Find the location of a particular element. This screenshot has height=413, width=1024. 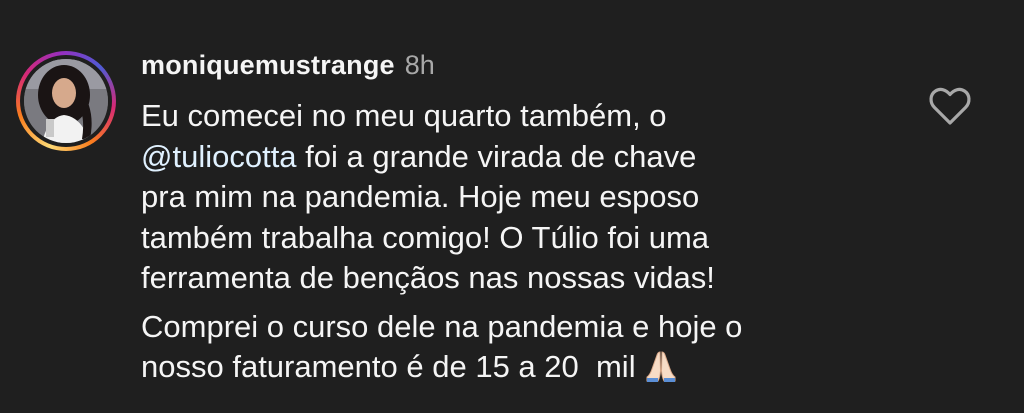

comment-line: ferramenta de bençãos nas nossas vidas! is located at coordinates (428, 277).